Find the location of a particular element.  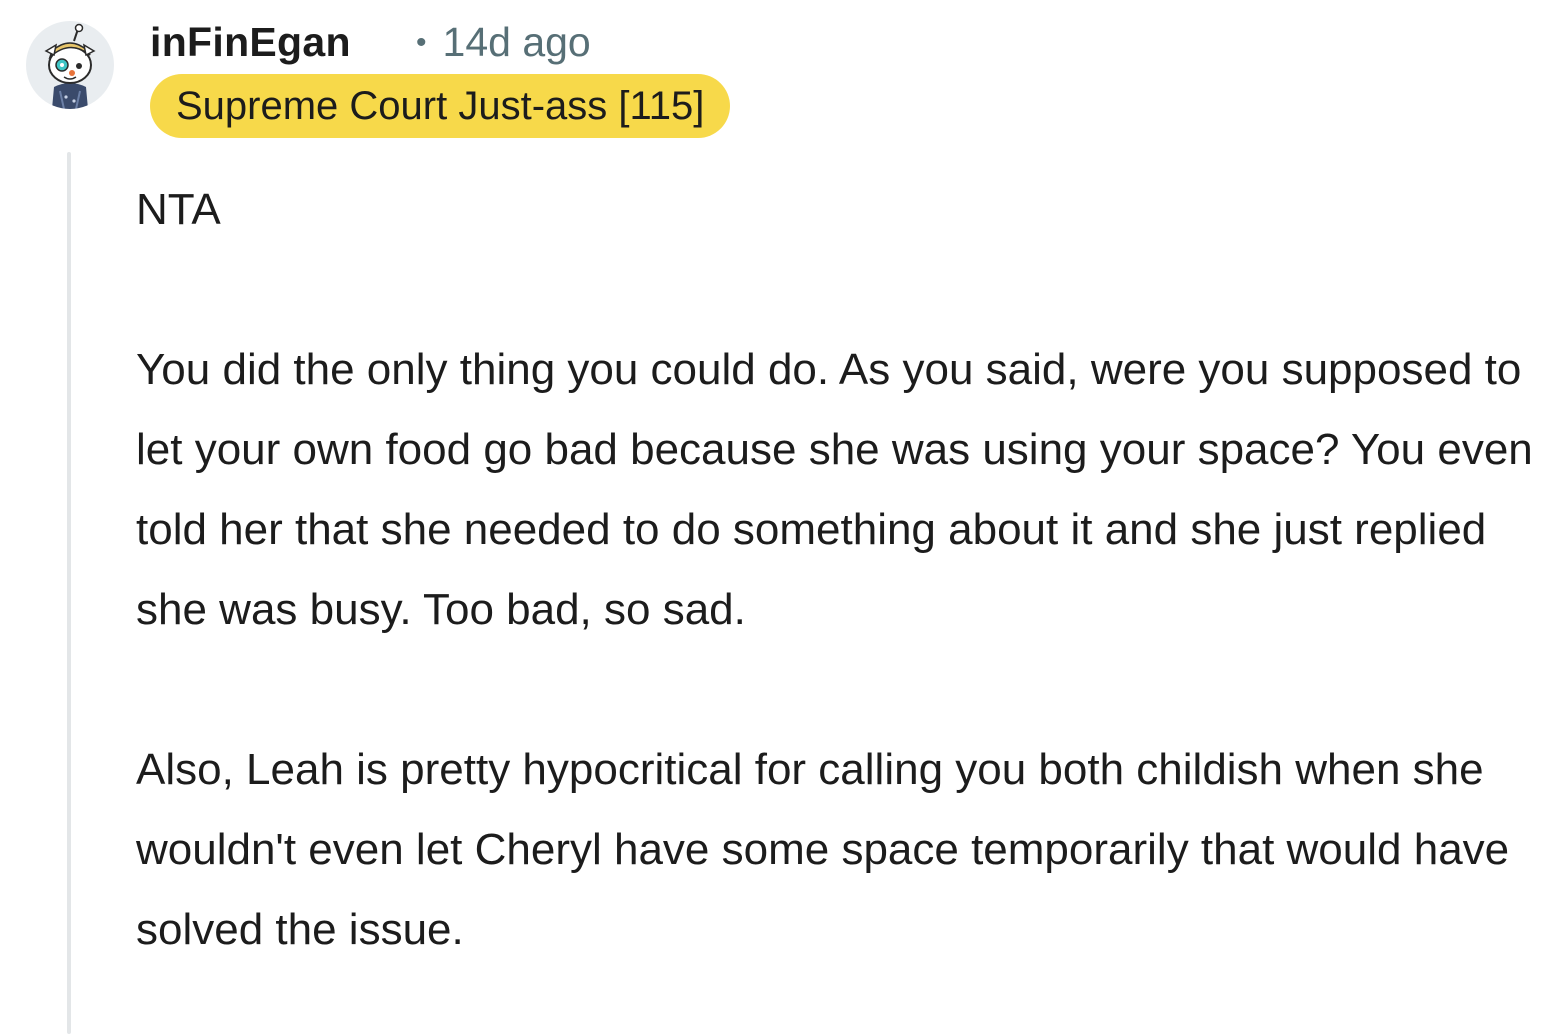

comment-paragraph: NTA is located at coordinates (178, 209).